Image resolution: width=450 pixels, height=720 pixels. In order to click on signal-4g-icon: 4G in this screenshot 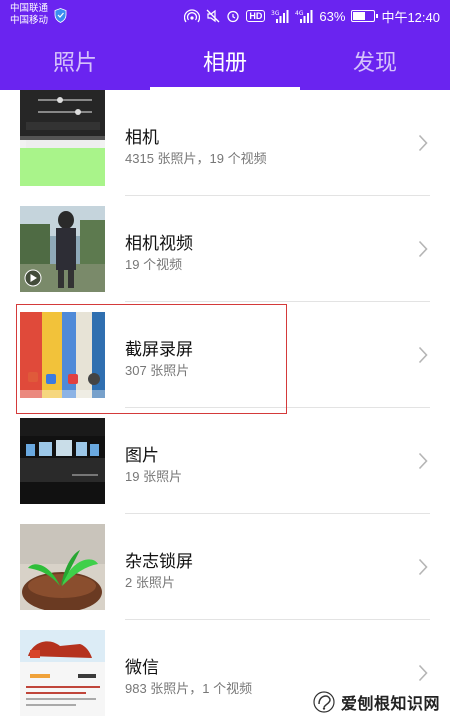, I will do `click(304, 16)`.